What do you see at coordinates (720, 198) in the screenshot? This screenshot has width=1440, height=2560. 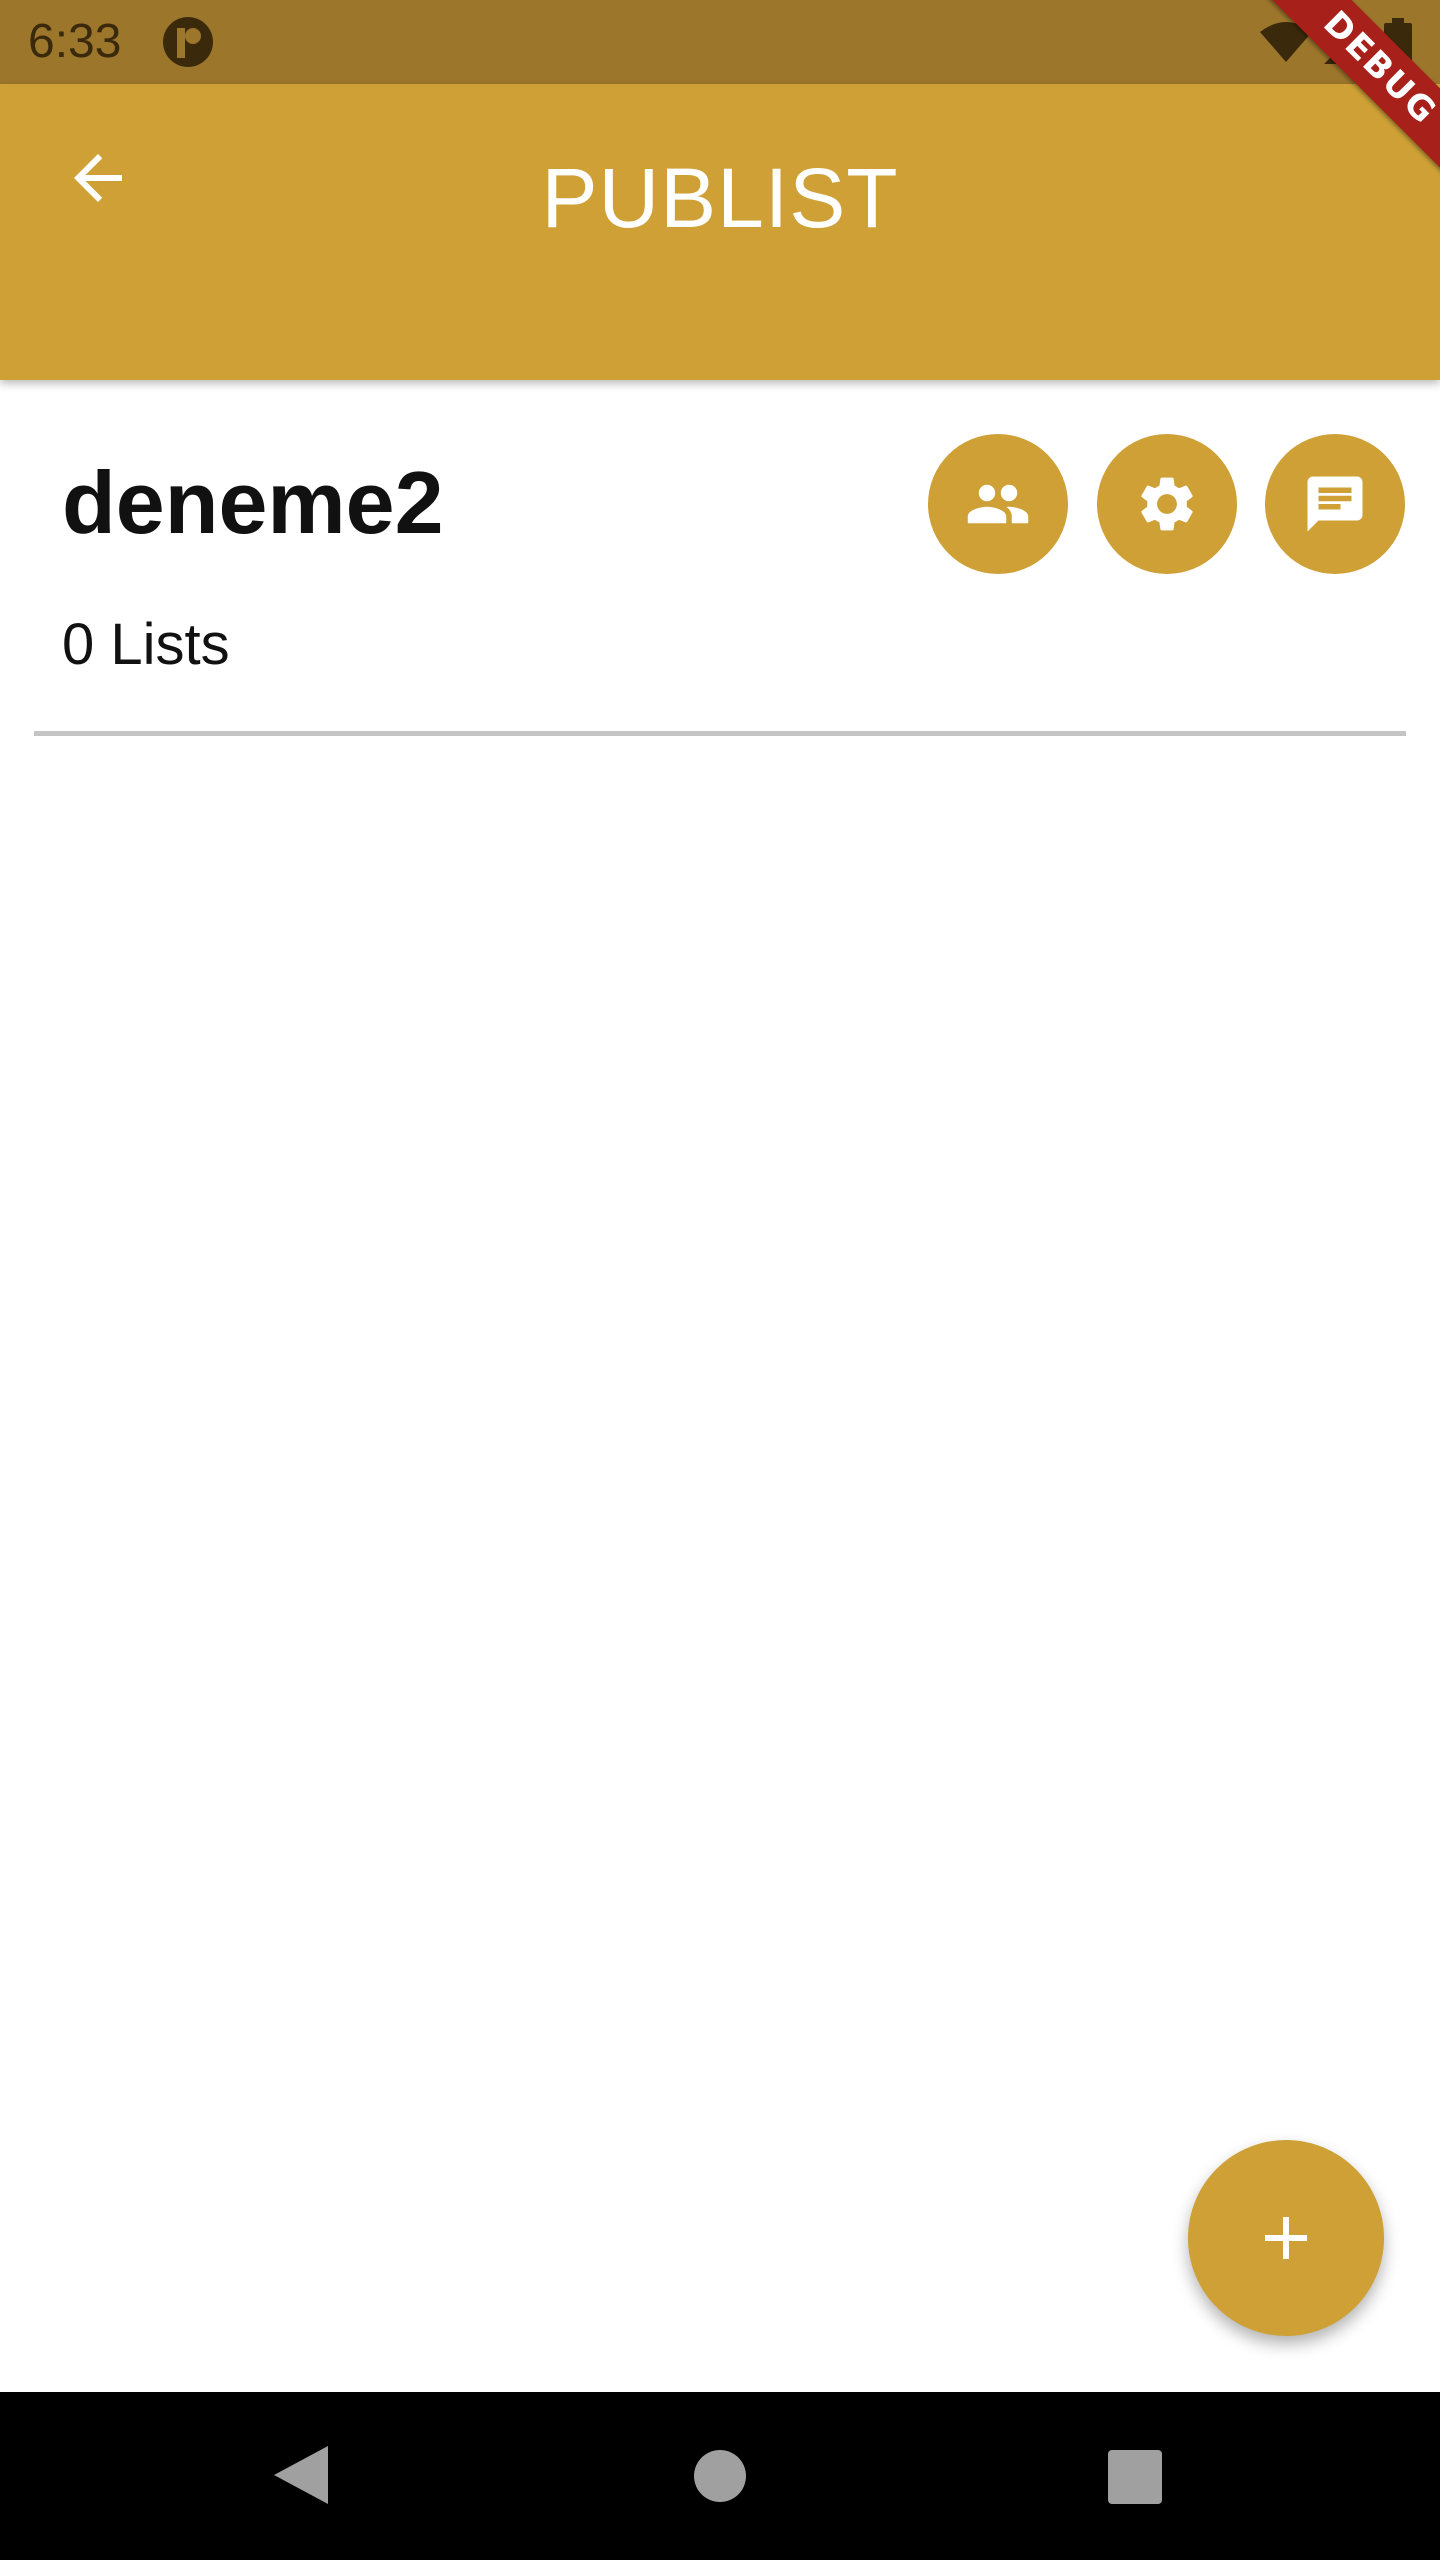 I see `page-title: PUBLIST` at bounding box center [720, 198].